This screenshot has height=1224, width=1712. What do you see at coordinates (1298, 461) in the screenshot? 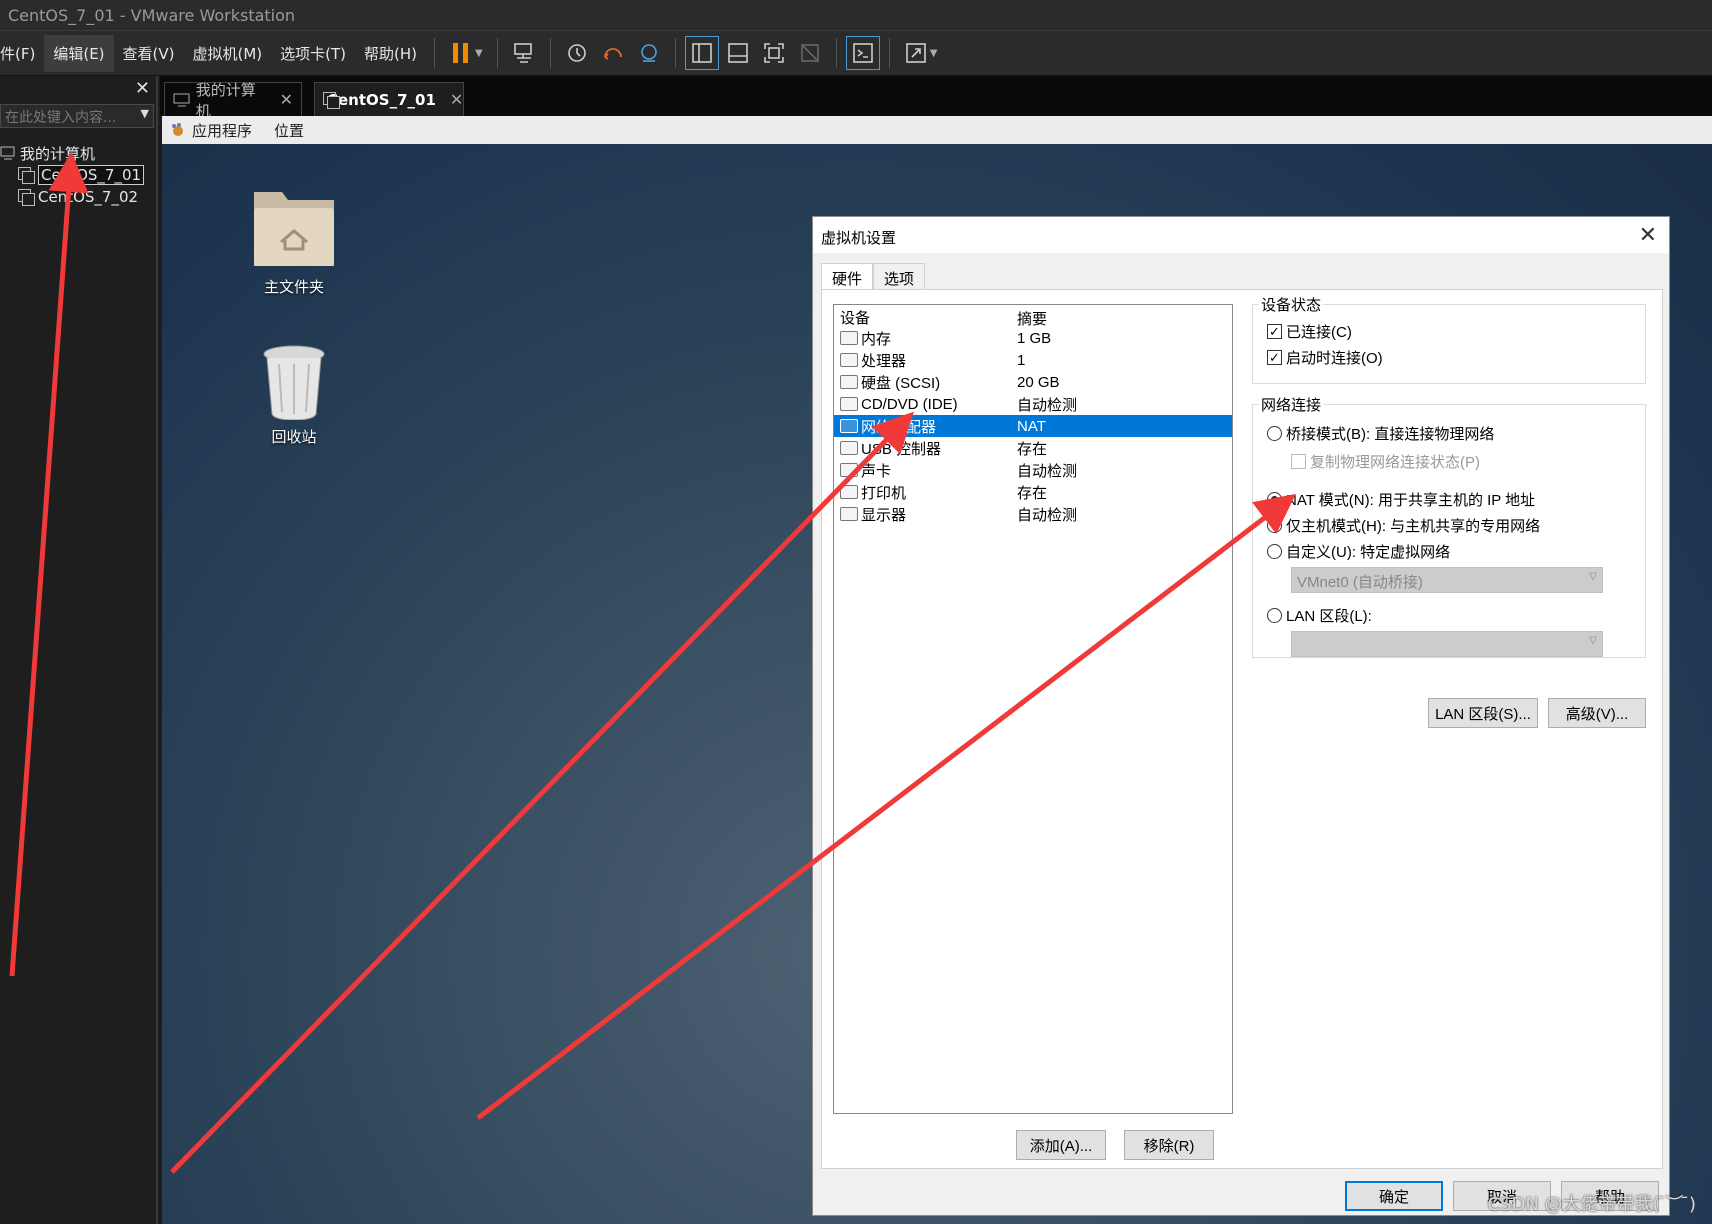
I see `checkbox-box` at bounding box center [1298, 461].